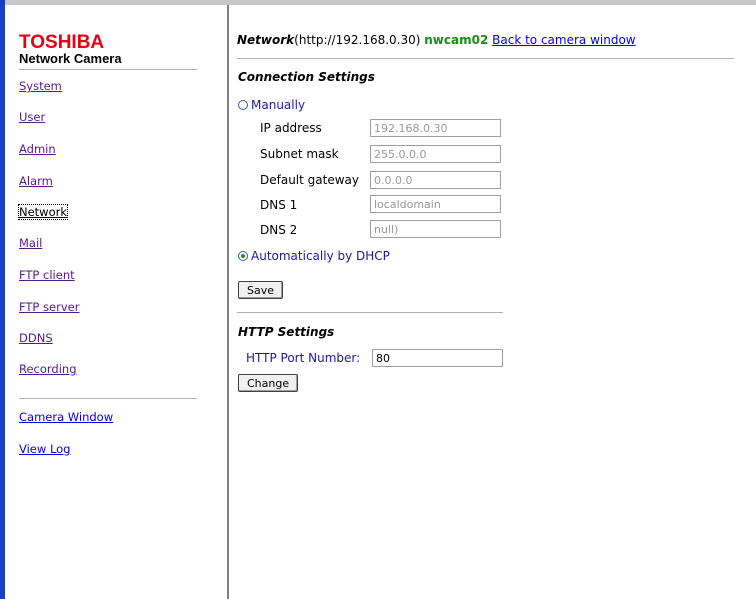  I want to click on sidebar-item-ftp-client: FTP client, so click(47, 275).